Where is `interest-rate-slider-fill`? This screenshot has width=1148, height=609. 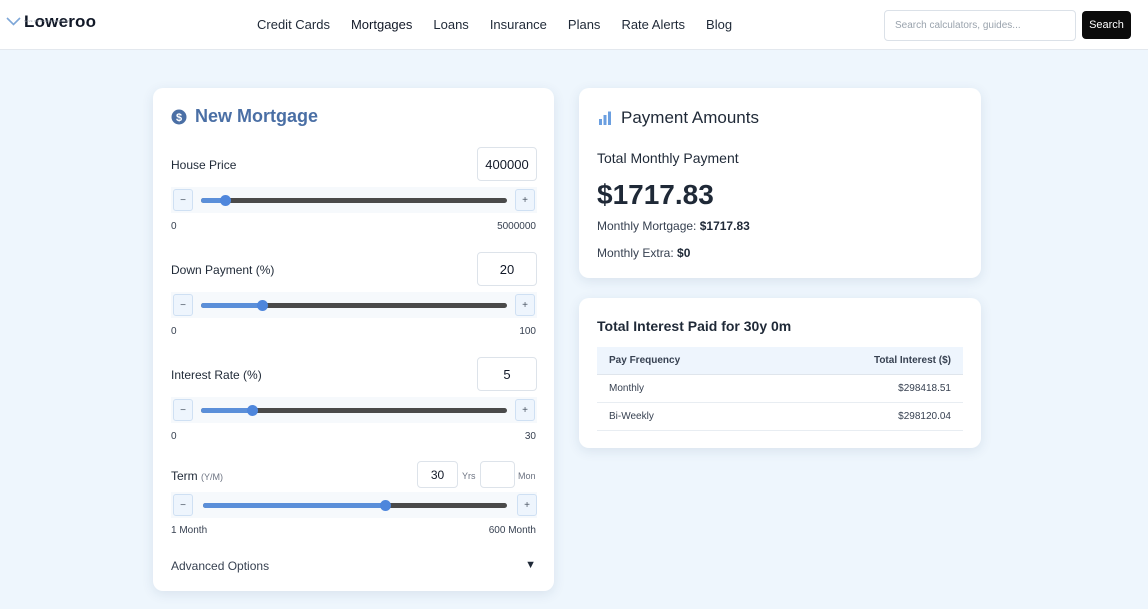 interest-rate-slider-fill is located at coordinates (227, 410).